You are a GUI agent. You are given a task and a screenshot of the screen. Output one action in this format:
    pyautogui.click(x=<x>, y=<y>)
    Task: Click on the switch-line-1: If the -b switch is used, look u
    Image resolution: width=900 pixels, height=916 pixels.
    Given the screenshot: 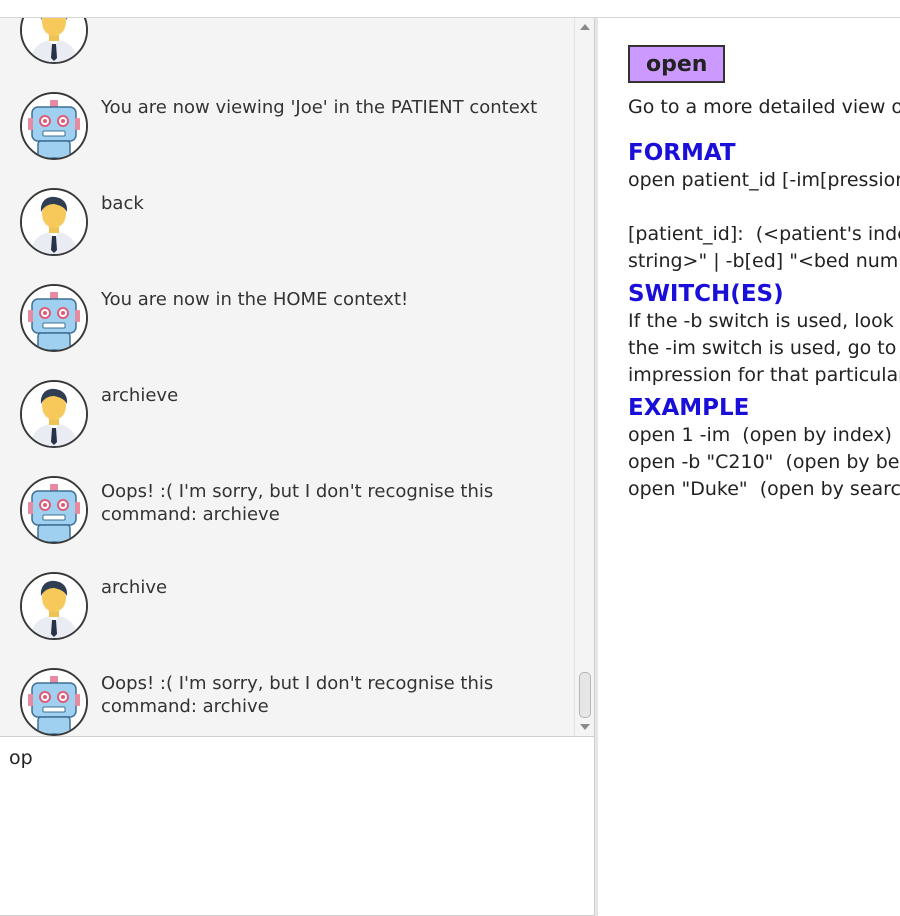 What is the action you would take?
    pyautogui.click(x=764, y=321)
    